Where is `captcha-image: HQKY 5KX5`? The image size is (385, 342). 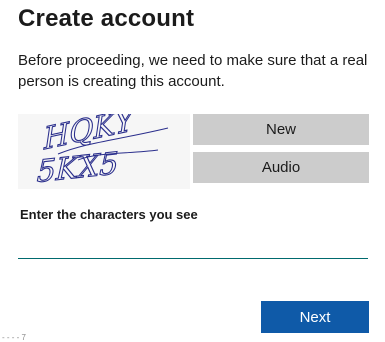
captcha-image: HQKY 5KX5 is located at coordinates (104, 151).